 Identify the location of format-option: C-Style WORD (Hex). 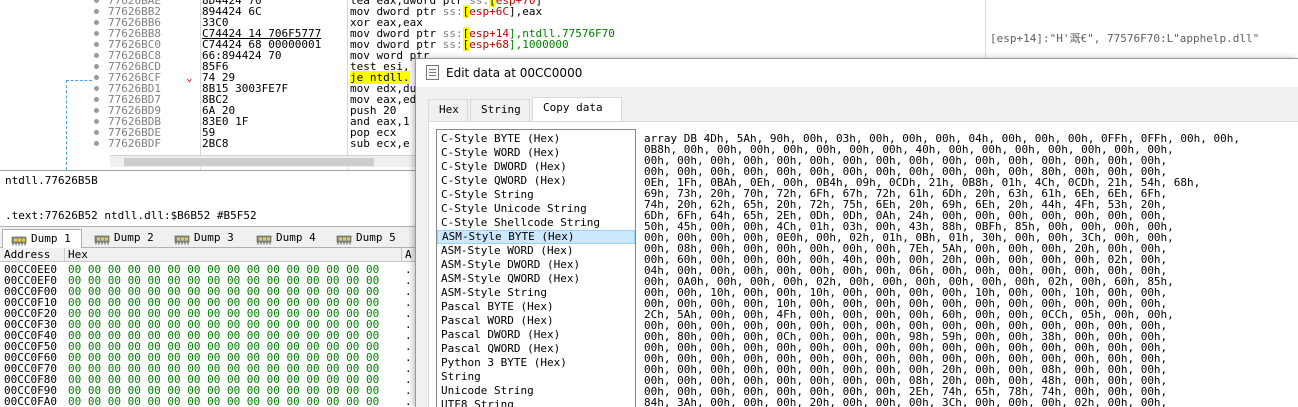
(536, 153).